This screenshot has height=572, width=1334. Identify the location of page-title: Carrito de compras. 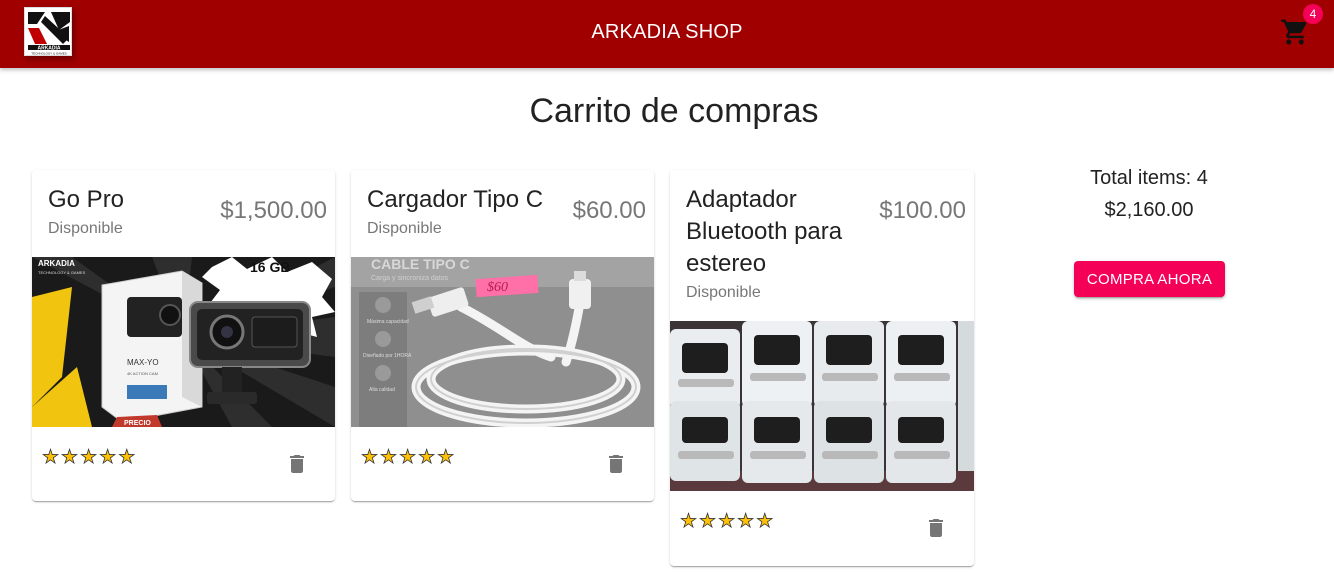
(674, 111).